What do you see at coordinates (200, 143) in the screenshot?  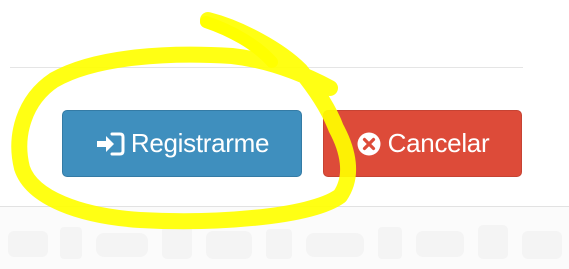 I see `register-button-label: Registrarme` at bounding box center [200, 143].